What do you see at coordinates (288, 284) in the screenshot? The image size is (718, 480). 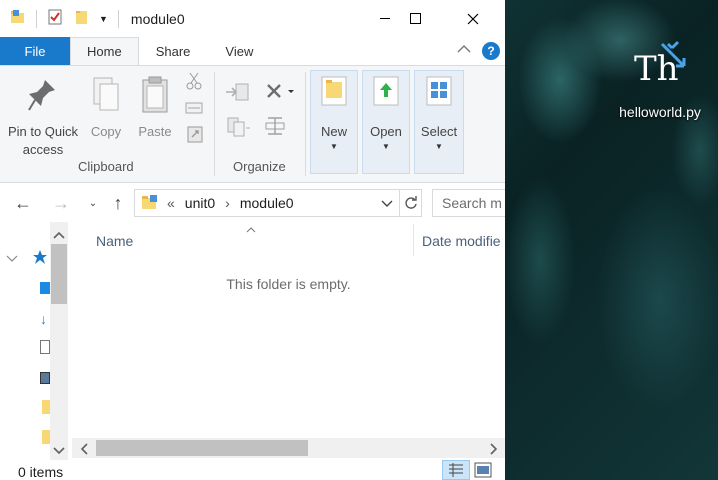 I see `empty-folder-message: This folder is empty.` at bounding box center [288, 284].